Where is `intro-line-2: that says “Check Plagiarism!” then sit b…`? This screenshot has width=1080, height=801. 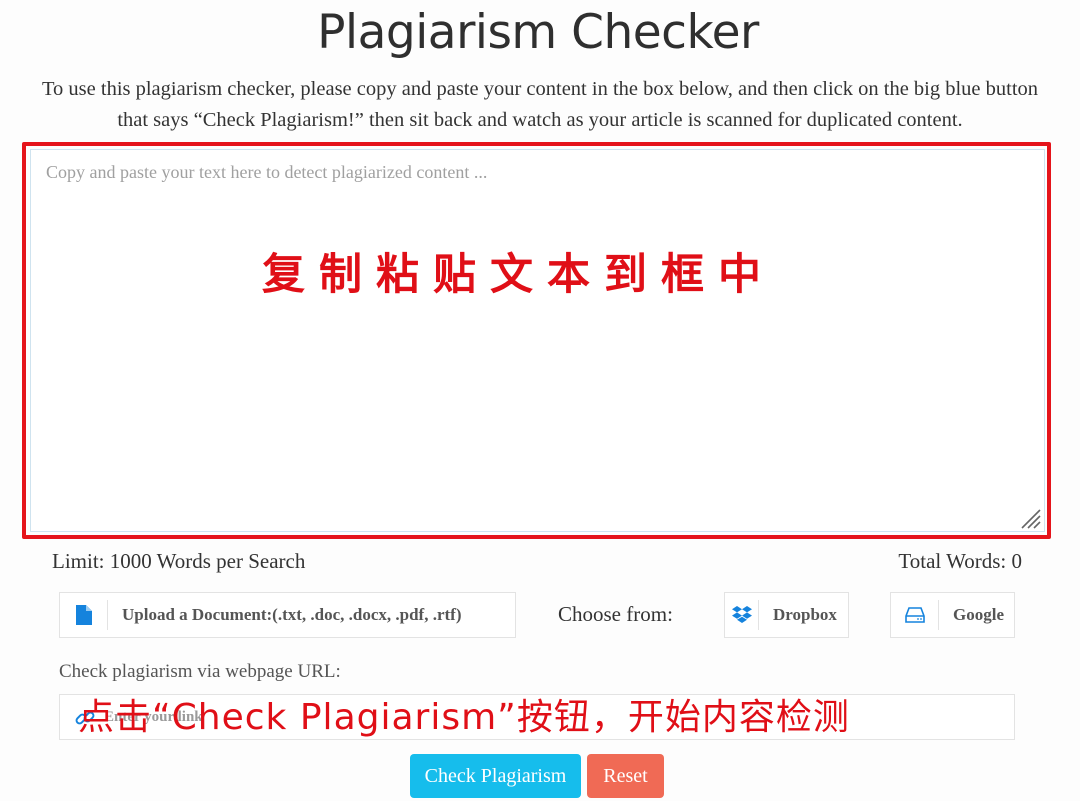 intro-line-2: that says “Check Plagiarism!” then sit b… is located at coordinates (540, 120).